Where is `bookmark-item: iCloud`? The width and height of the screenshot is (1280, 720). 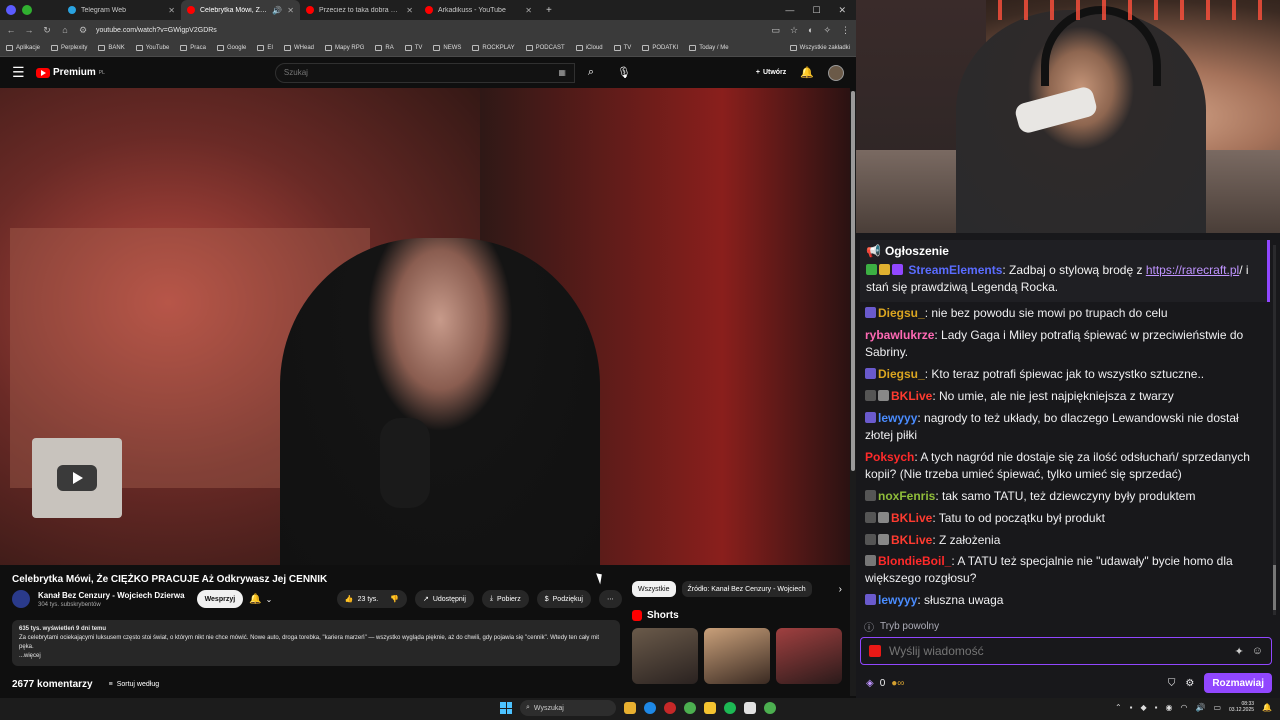 bookmark-item: iCloud is located at coordinates (589, 48).